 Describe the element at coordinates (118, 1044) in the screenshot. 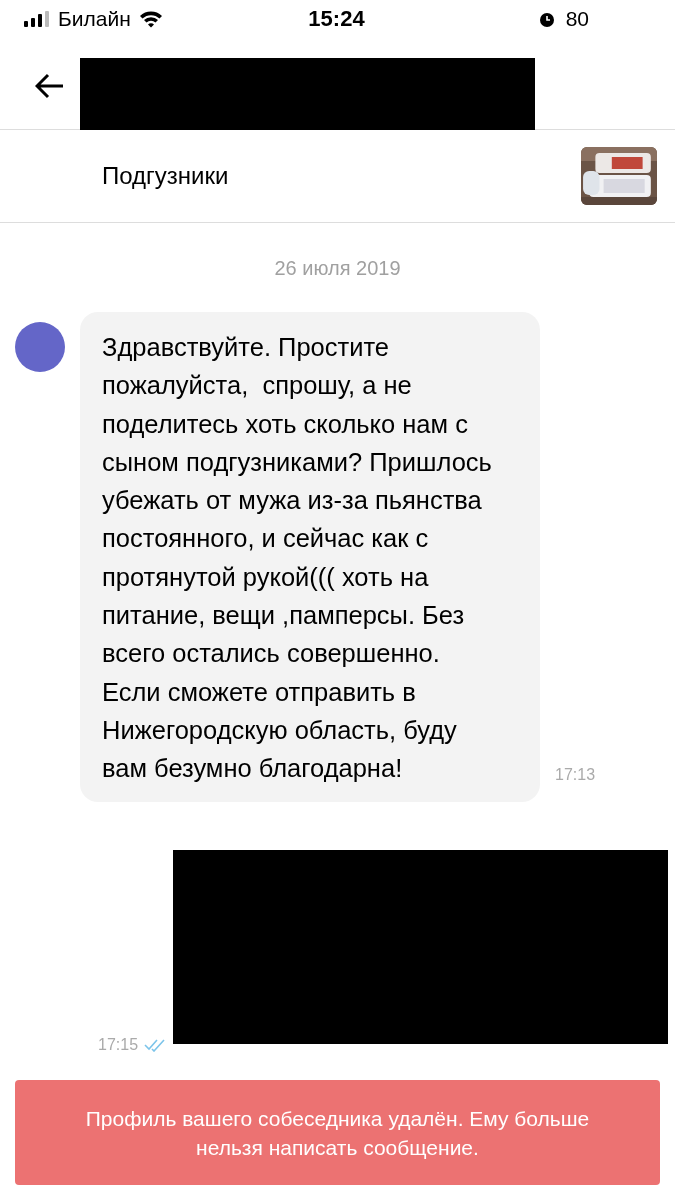

I see `message-time: 17:15` at that location.